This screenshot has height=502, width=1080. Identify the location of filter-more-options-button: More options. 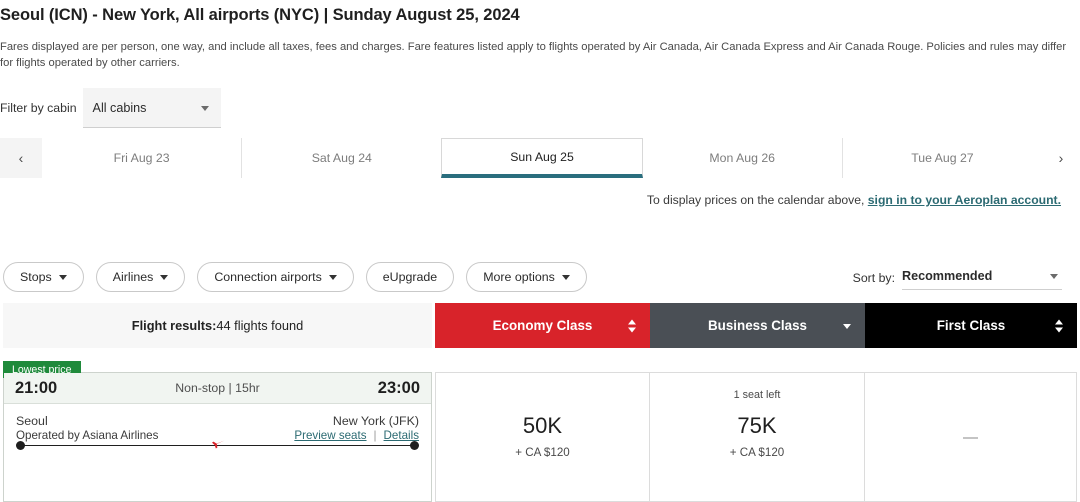
(526, 277).